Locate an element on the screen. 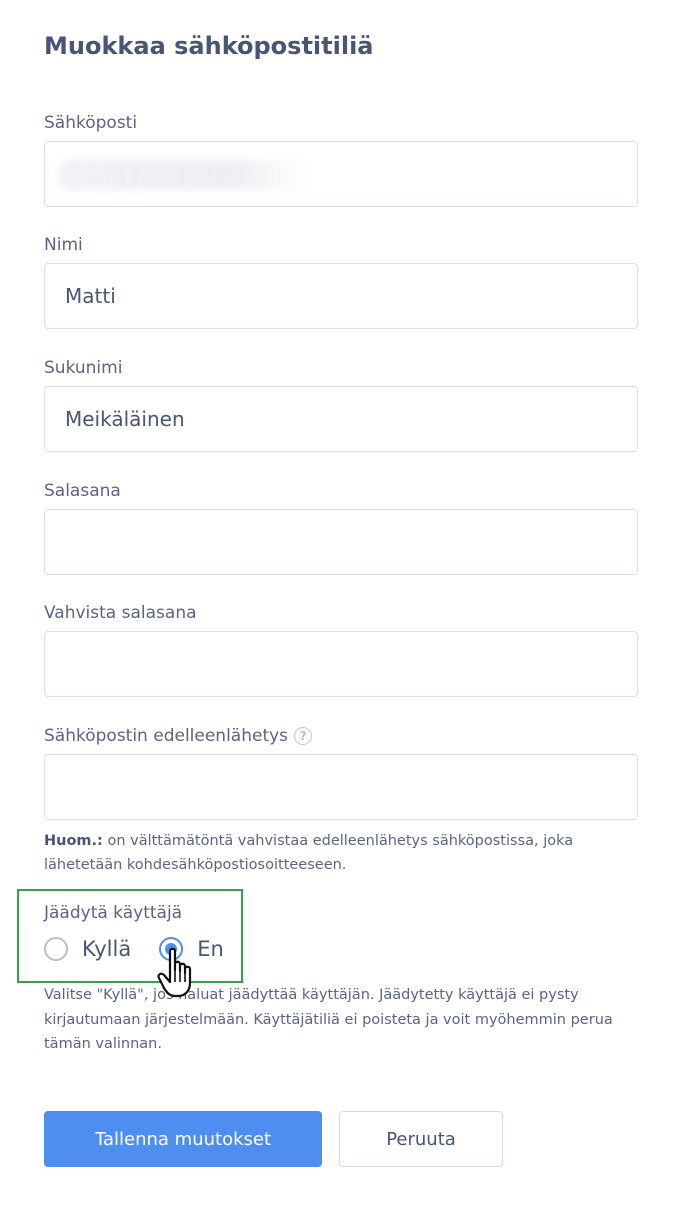  first-name-label: Nimi is located at coordinates (63, 245).